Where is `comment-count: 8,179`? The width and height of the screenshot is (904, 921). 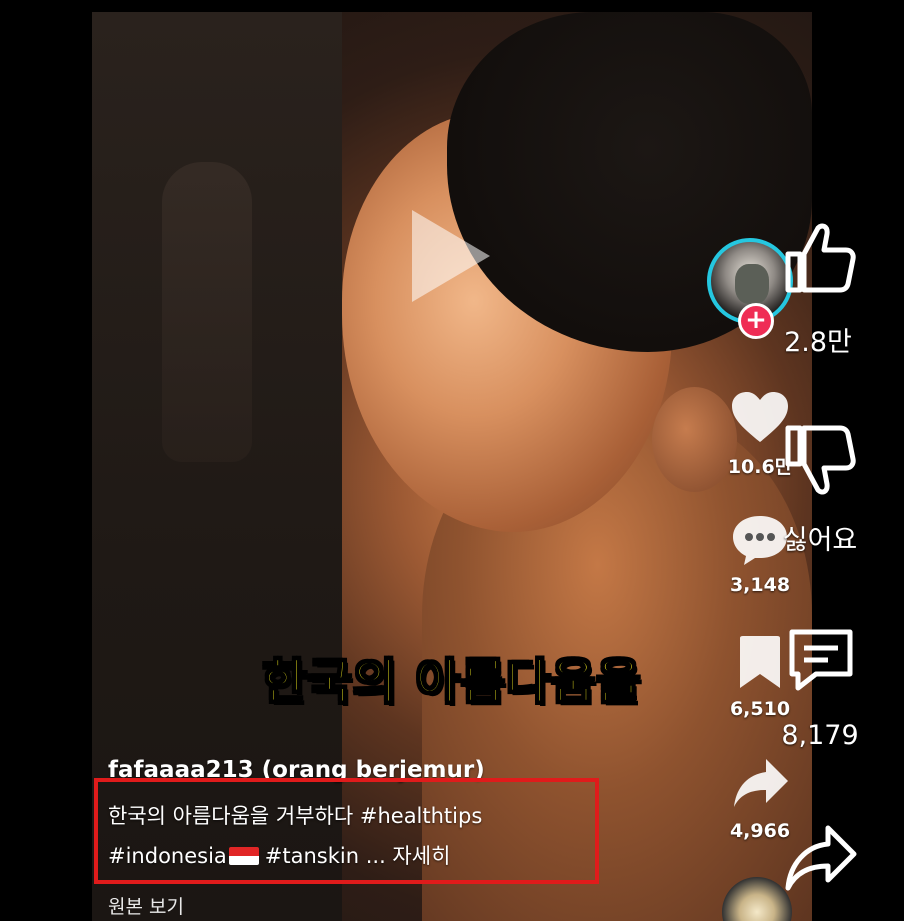 comment-count: 8,179 is located at coordinates (820, 735).